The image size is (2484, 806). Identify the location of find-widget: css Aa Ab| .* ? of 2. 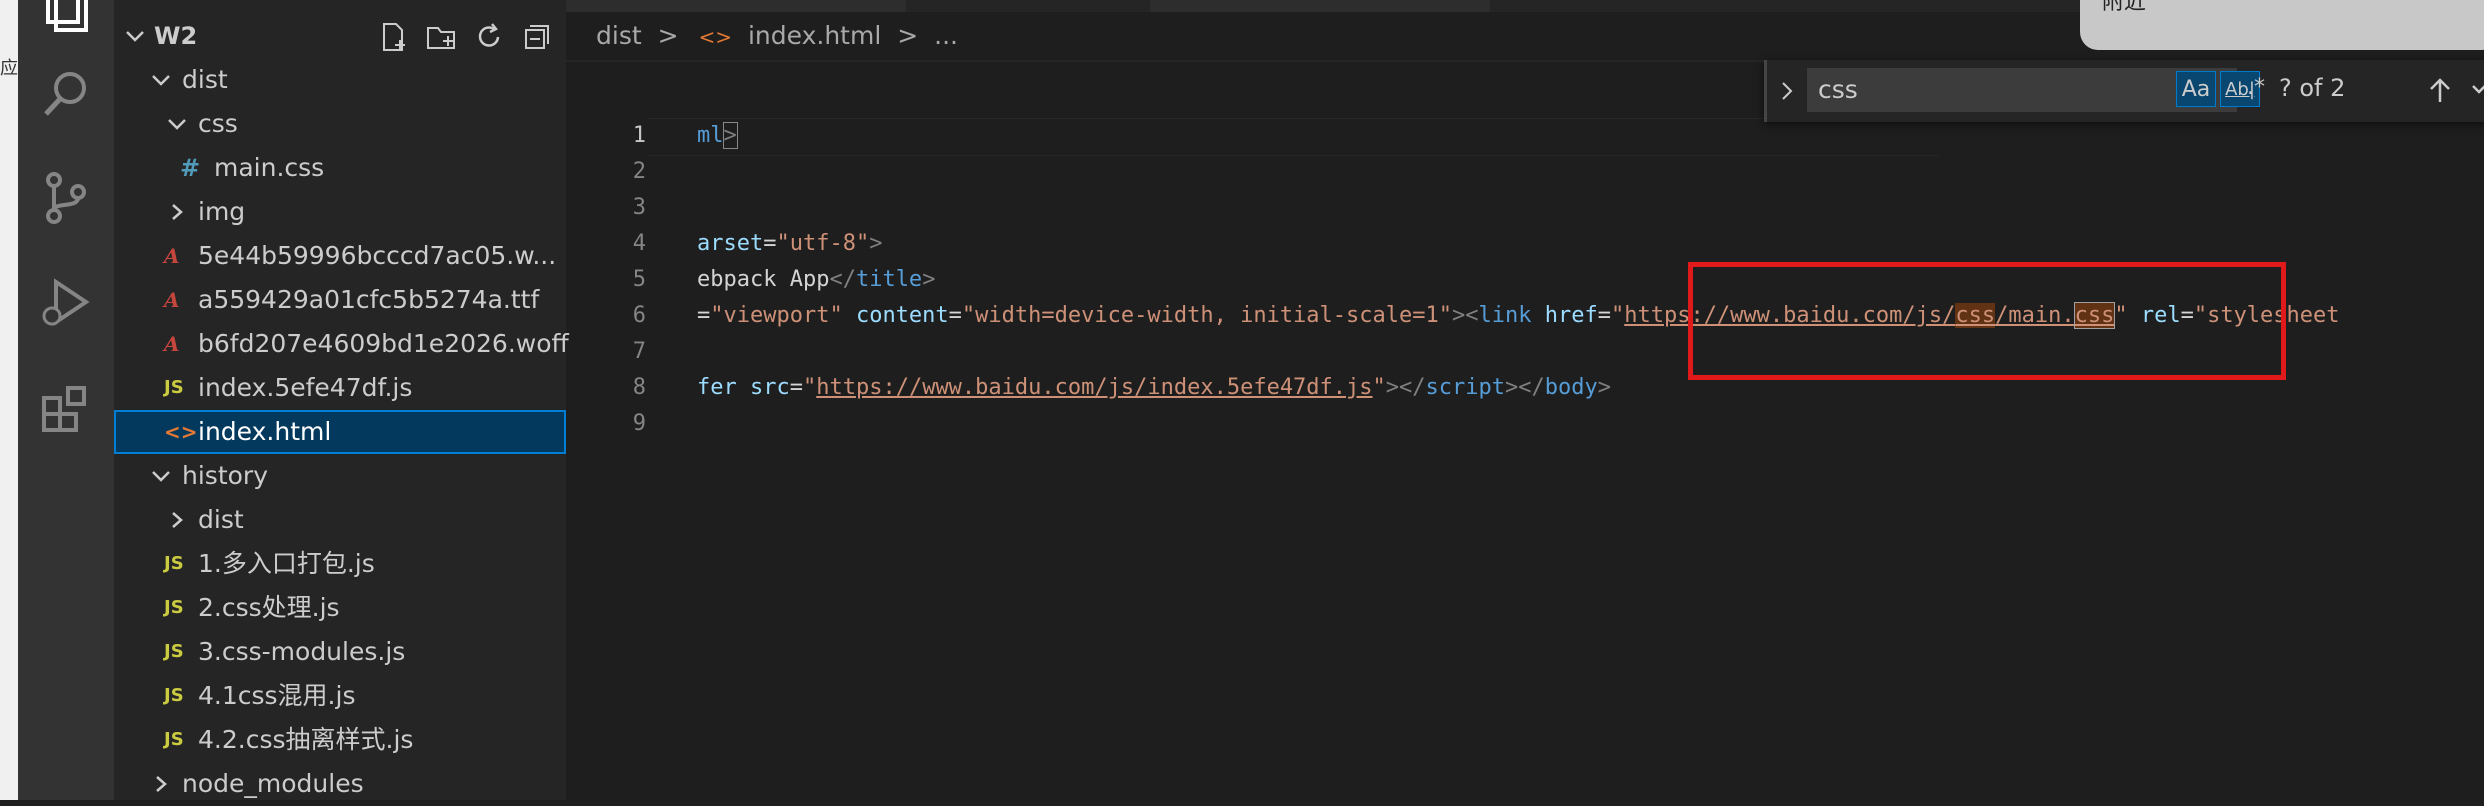
(2124, 91).